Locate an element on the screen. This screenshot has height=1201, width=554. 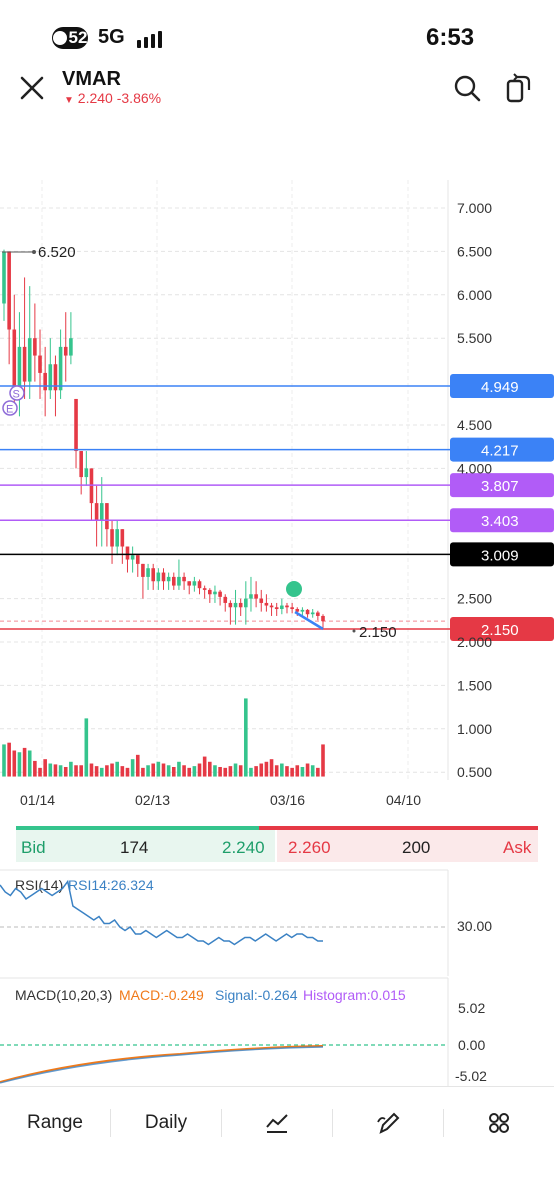
search-icon is located at coordinates (467, 88).